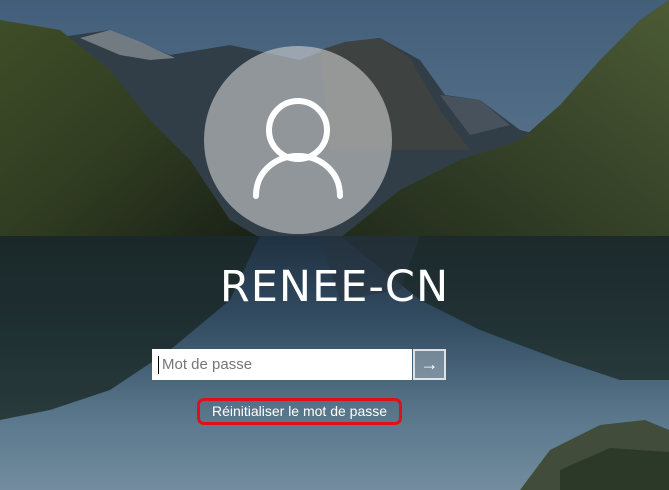 The width and height of the screenshot is (669, 490). Describe the element at coordinates (158, 365) in the screenshot. I see `text-caret` at that location.